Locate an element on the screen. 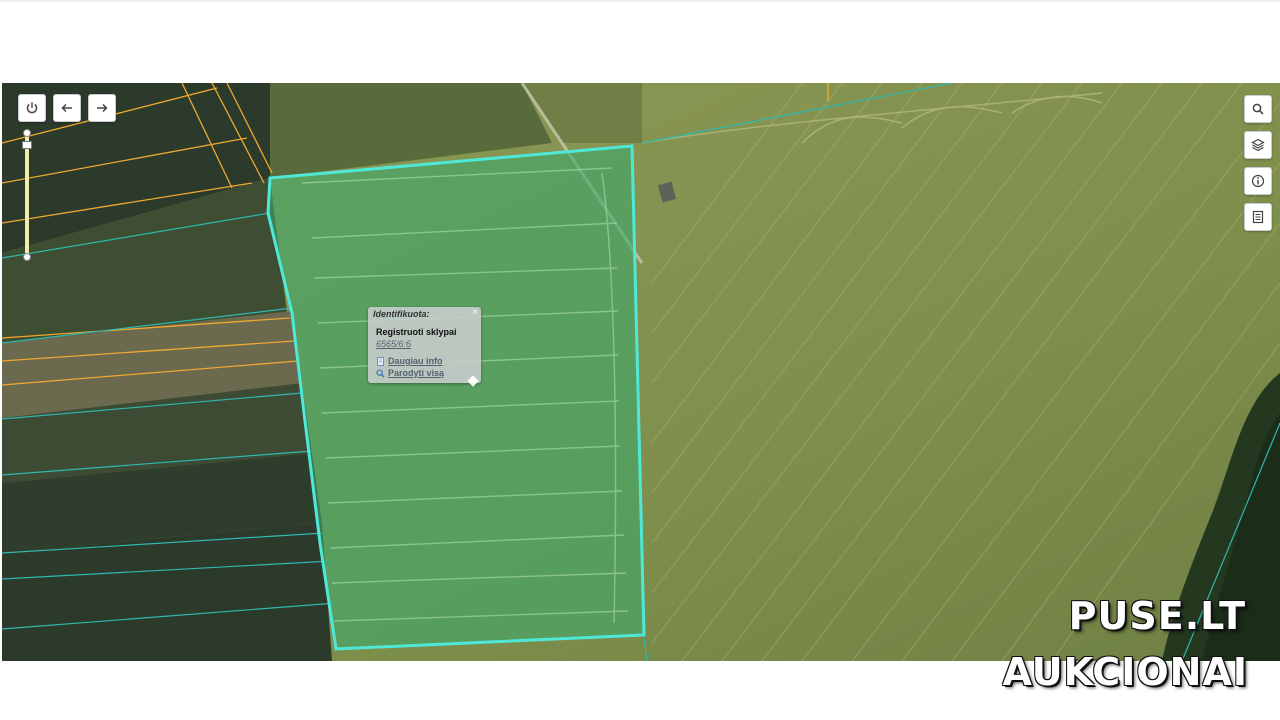 The image size is (1280, 720). zoom-slider-handle is located at coordinates (27, 145).